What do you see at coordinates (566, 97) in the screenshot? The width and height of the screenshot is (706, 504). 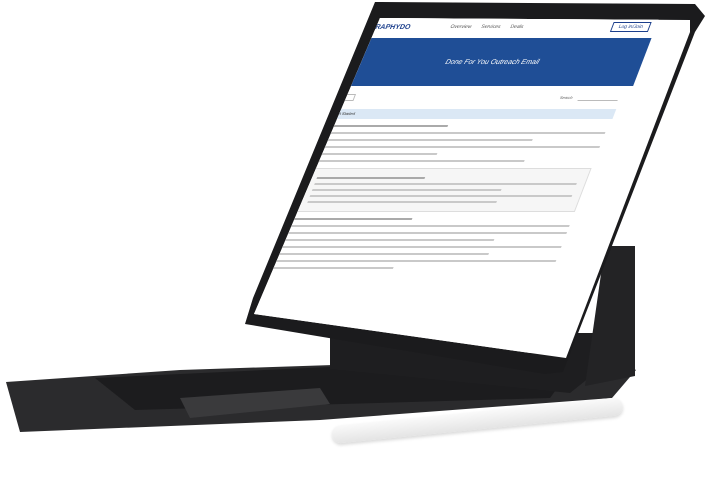 I see `search-label: Search` at bounding box center [566, 97].